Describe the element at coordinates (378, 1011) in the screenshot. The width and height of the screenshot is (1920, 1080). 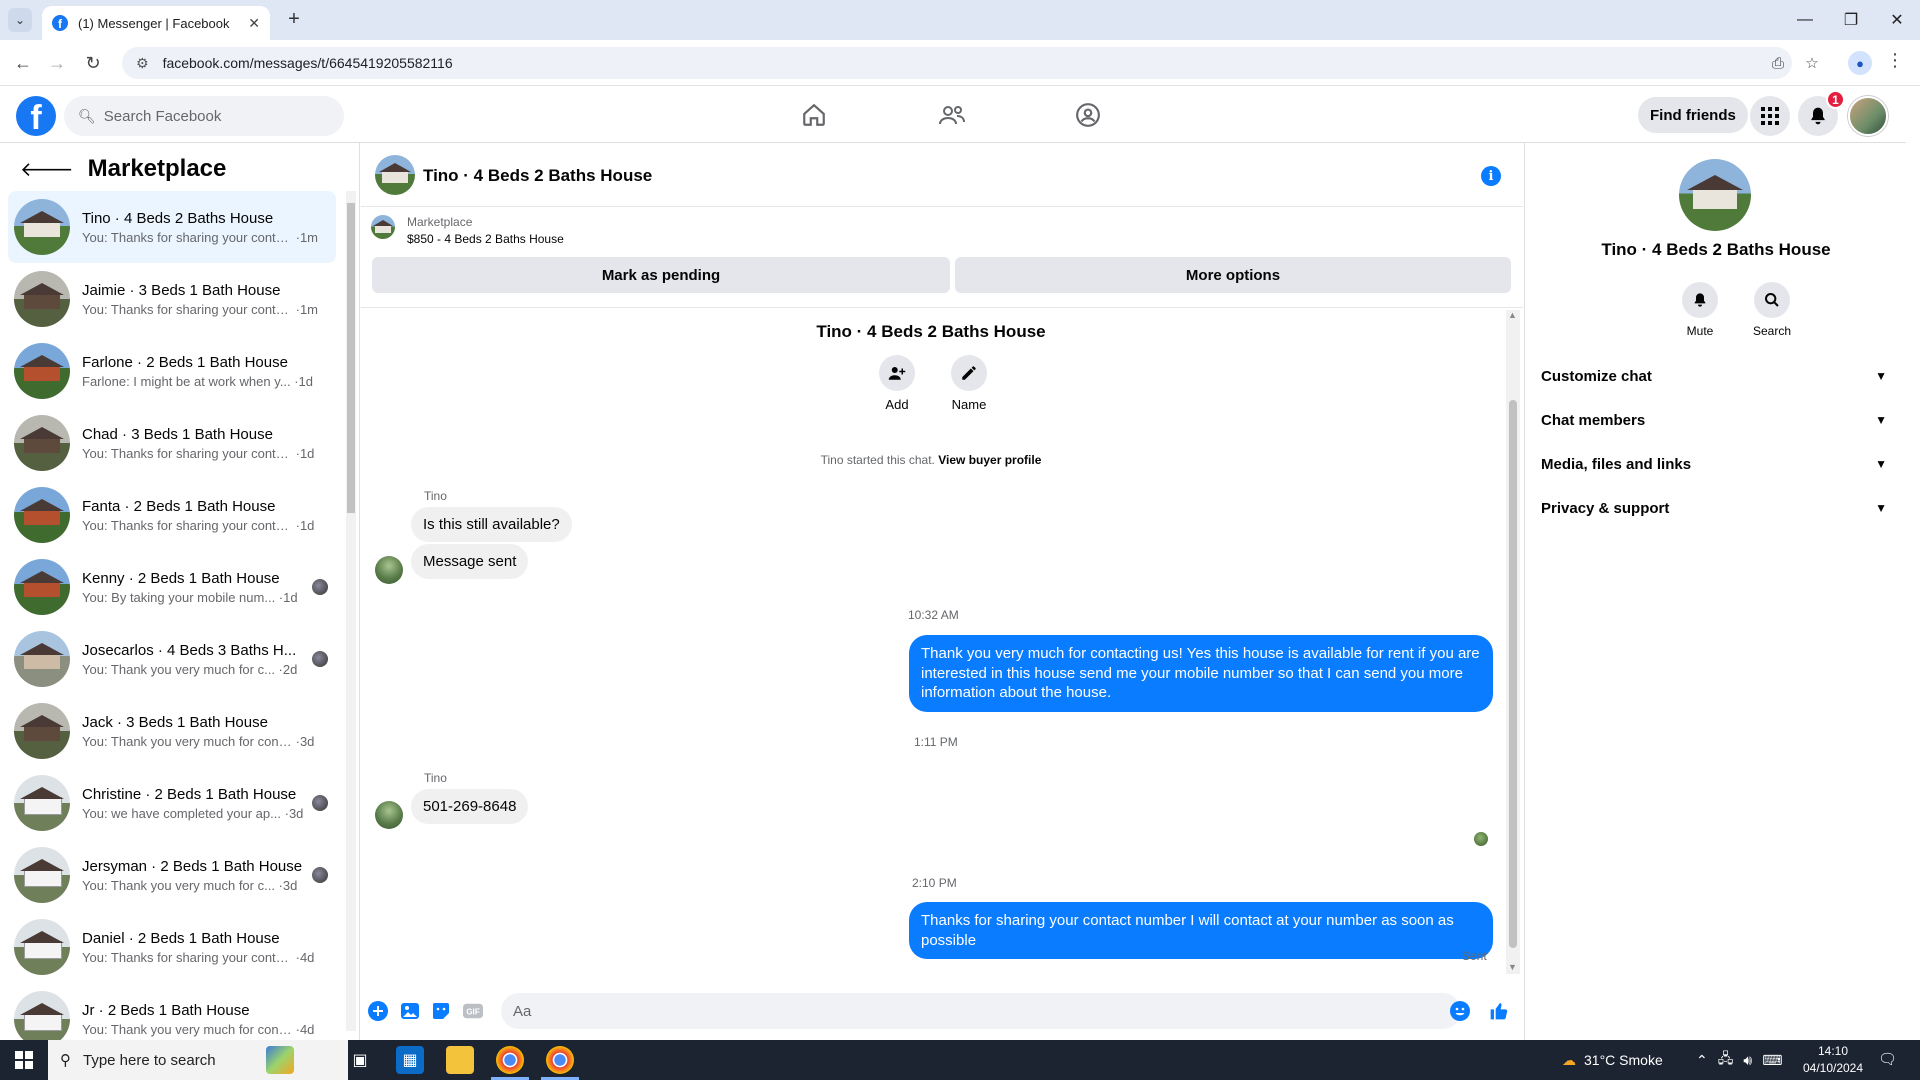
I see `plus-circle-icon` at that location.